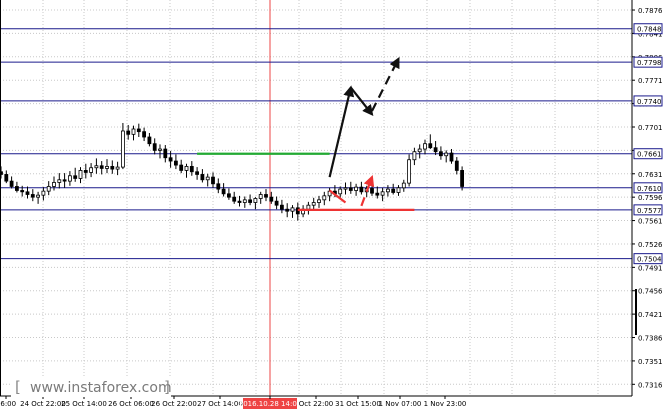  Describe the element at coordinates (270, 404) in the screenshot. I see `x-tick-label: 2016.10.28 14:00` at that location.